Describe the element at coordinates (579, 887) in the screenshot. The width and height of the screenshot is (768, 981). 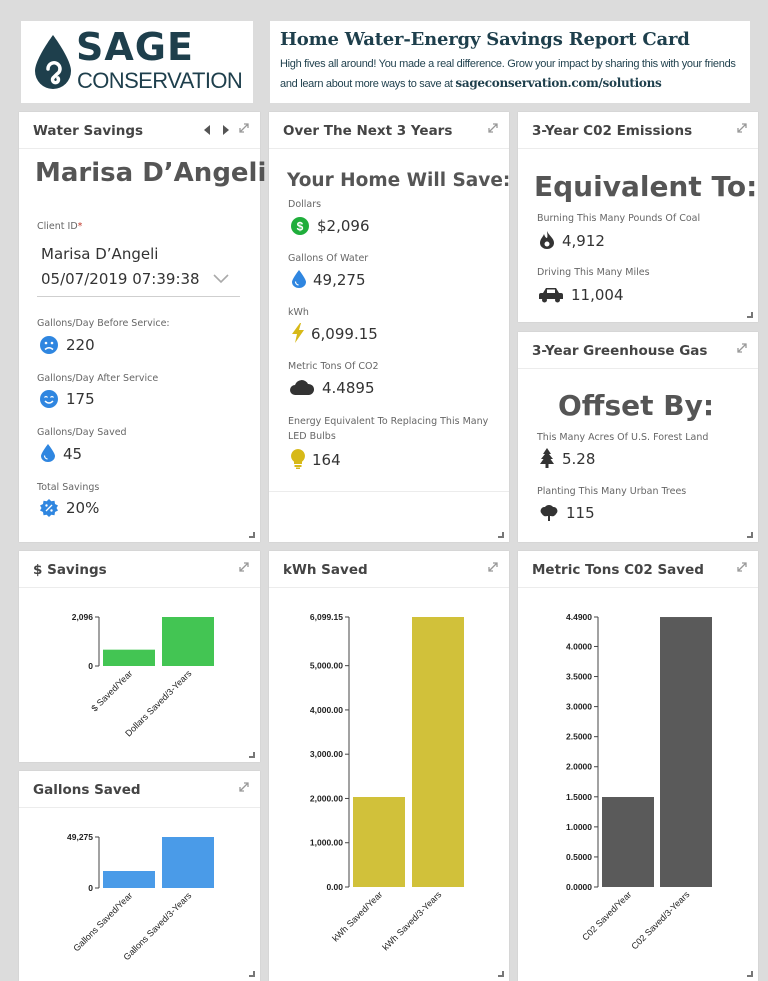
I see `y-tick-label: 0.0000` at that location.